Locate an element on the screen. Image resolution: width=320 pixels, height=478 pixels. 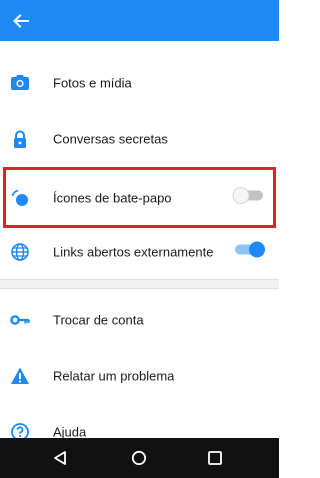
settings-item-label: Conversas secretas is located at coordinates (110, 139).